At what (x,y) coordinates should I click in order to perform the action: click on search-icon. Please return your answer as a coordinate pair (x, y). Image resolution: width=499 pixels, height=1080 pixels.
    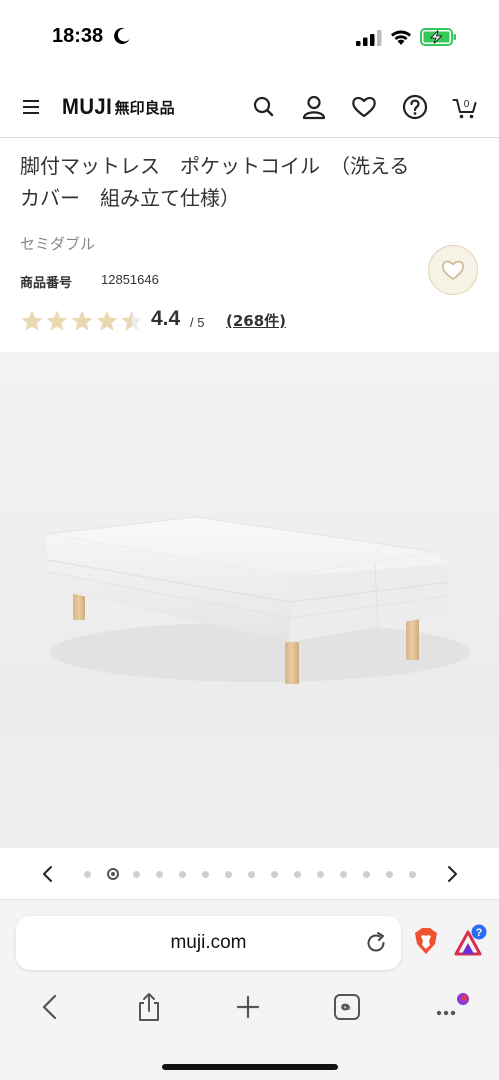
    Looking at the image, I should click on (264, 107).